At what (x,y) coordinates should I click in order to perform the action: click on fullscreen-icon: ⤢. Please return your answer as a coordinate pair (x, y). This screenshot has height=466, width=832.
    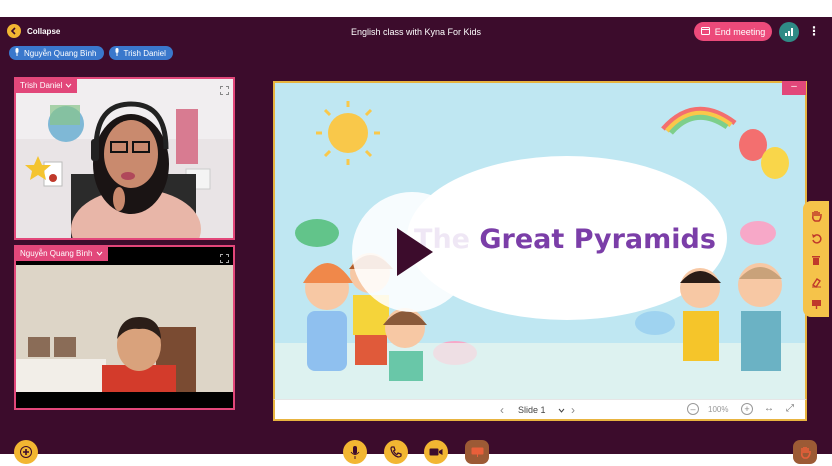
    Looking at the image, I should click on (790, 408).